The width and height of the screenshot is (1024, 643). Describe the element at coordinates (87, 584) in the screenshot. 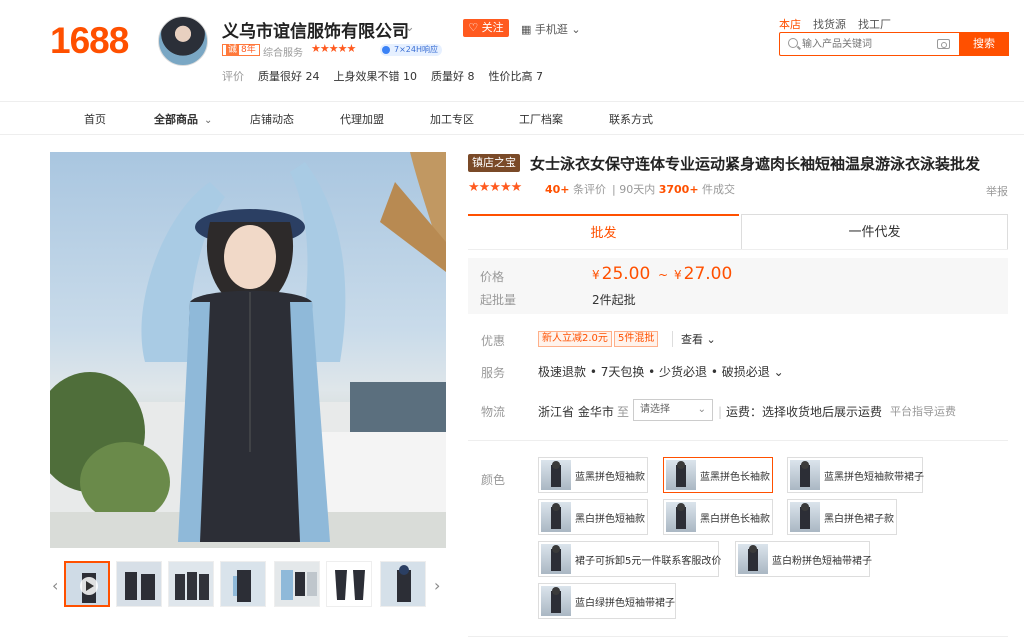

I see `thumbnail-video` at that location.